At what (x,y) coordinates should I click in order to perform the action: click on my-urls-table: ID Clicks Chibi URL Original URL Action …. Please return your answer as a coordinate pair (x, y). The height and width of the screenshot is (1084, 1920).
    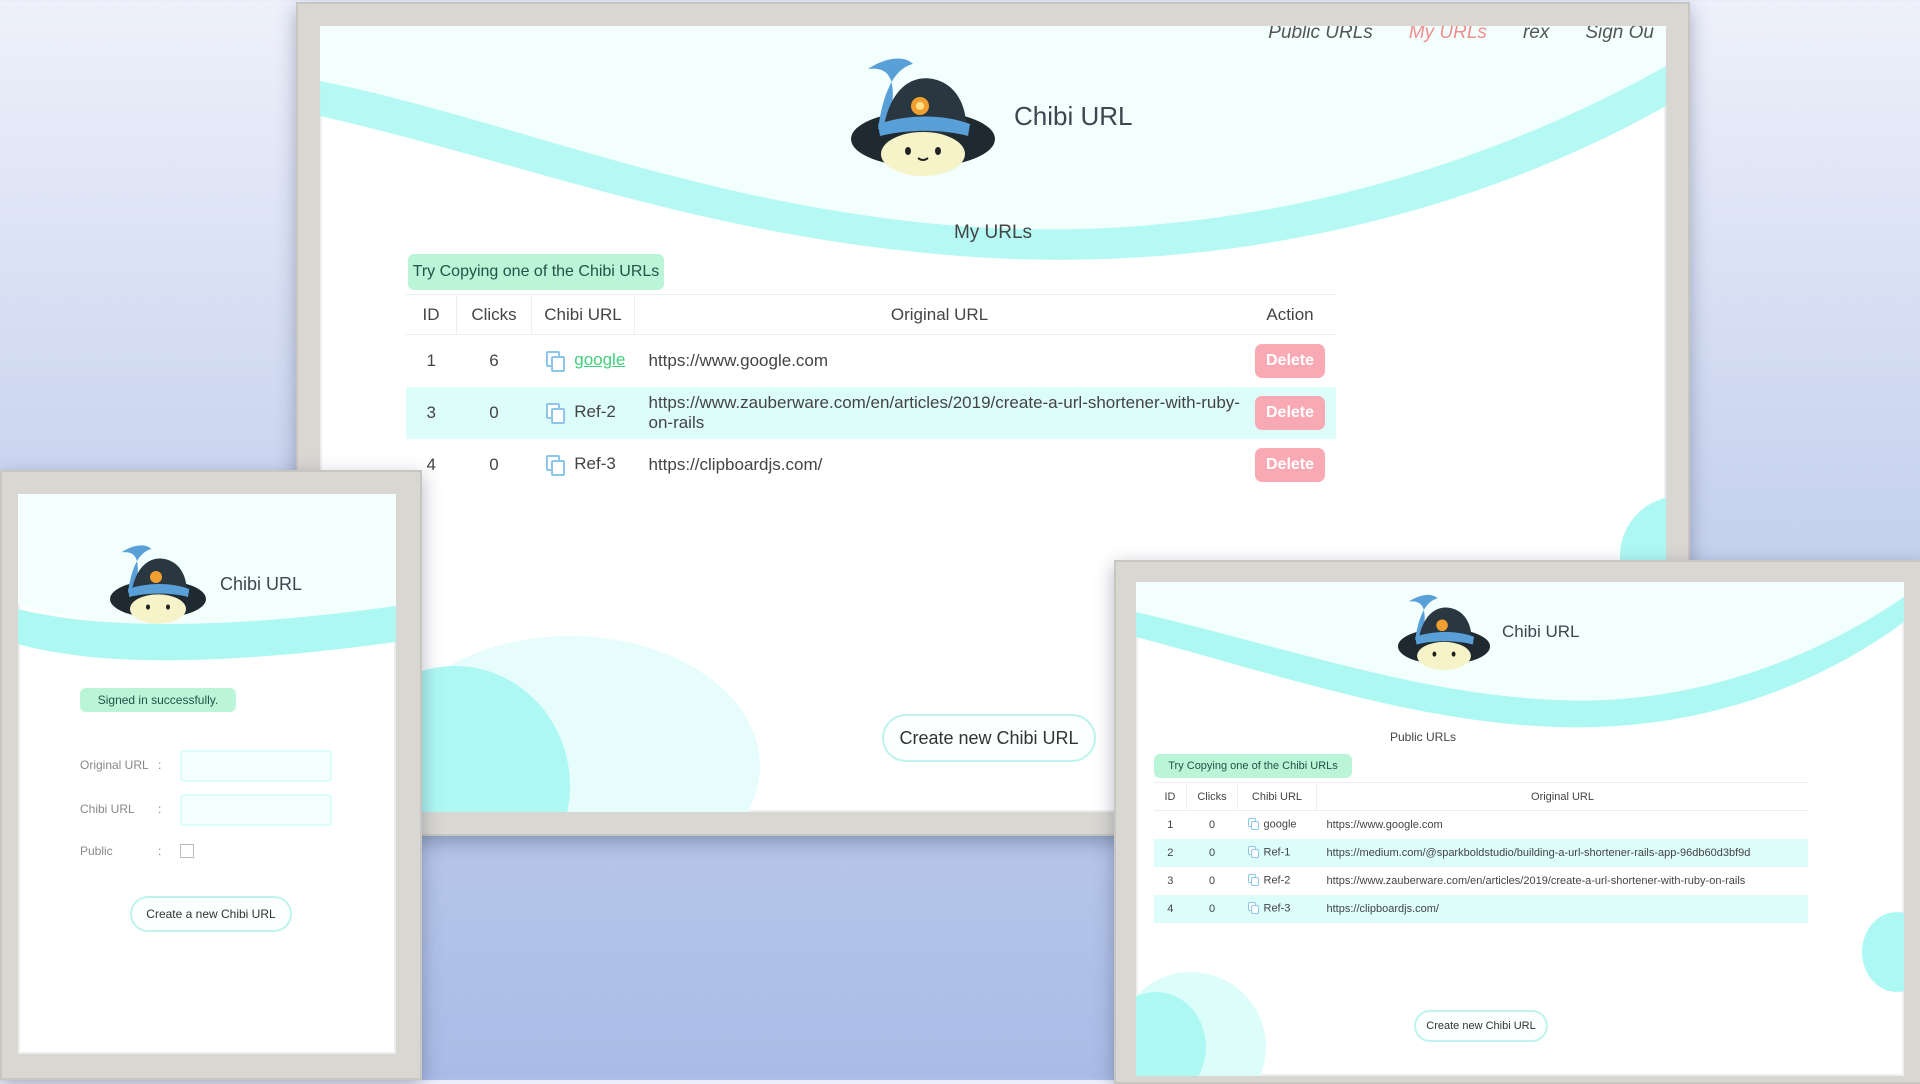
    Looking at the image, I should click on (871, 392).